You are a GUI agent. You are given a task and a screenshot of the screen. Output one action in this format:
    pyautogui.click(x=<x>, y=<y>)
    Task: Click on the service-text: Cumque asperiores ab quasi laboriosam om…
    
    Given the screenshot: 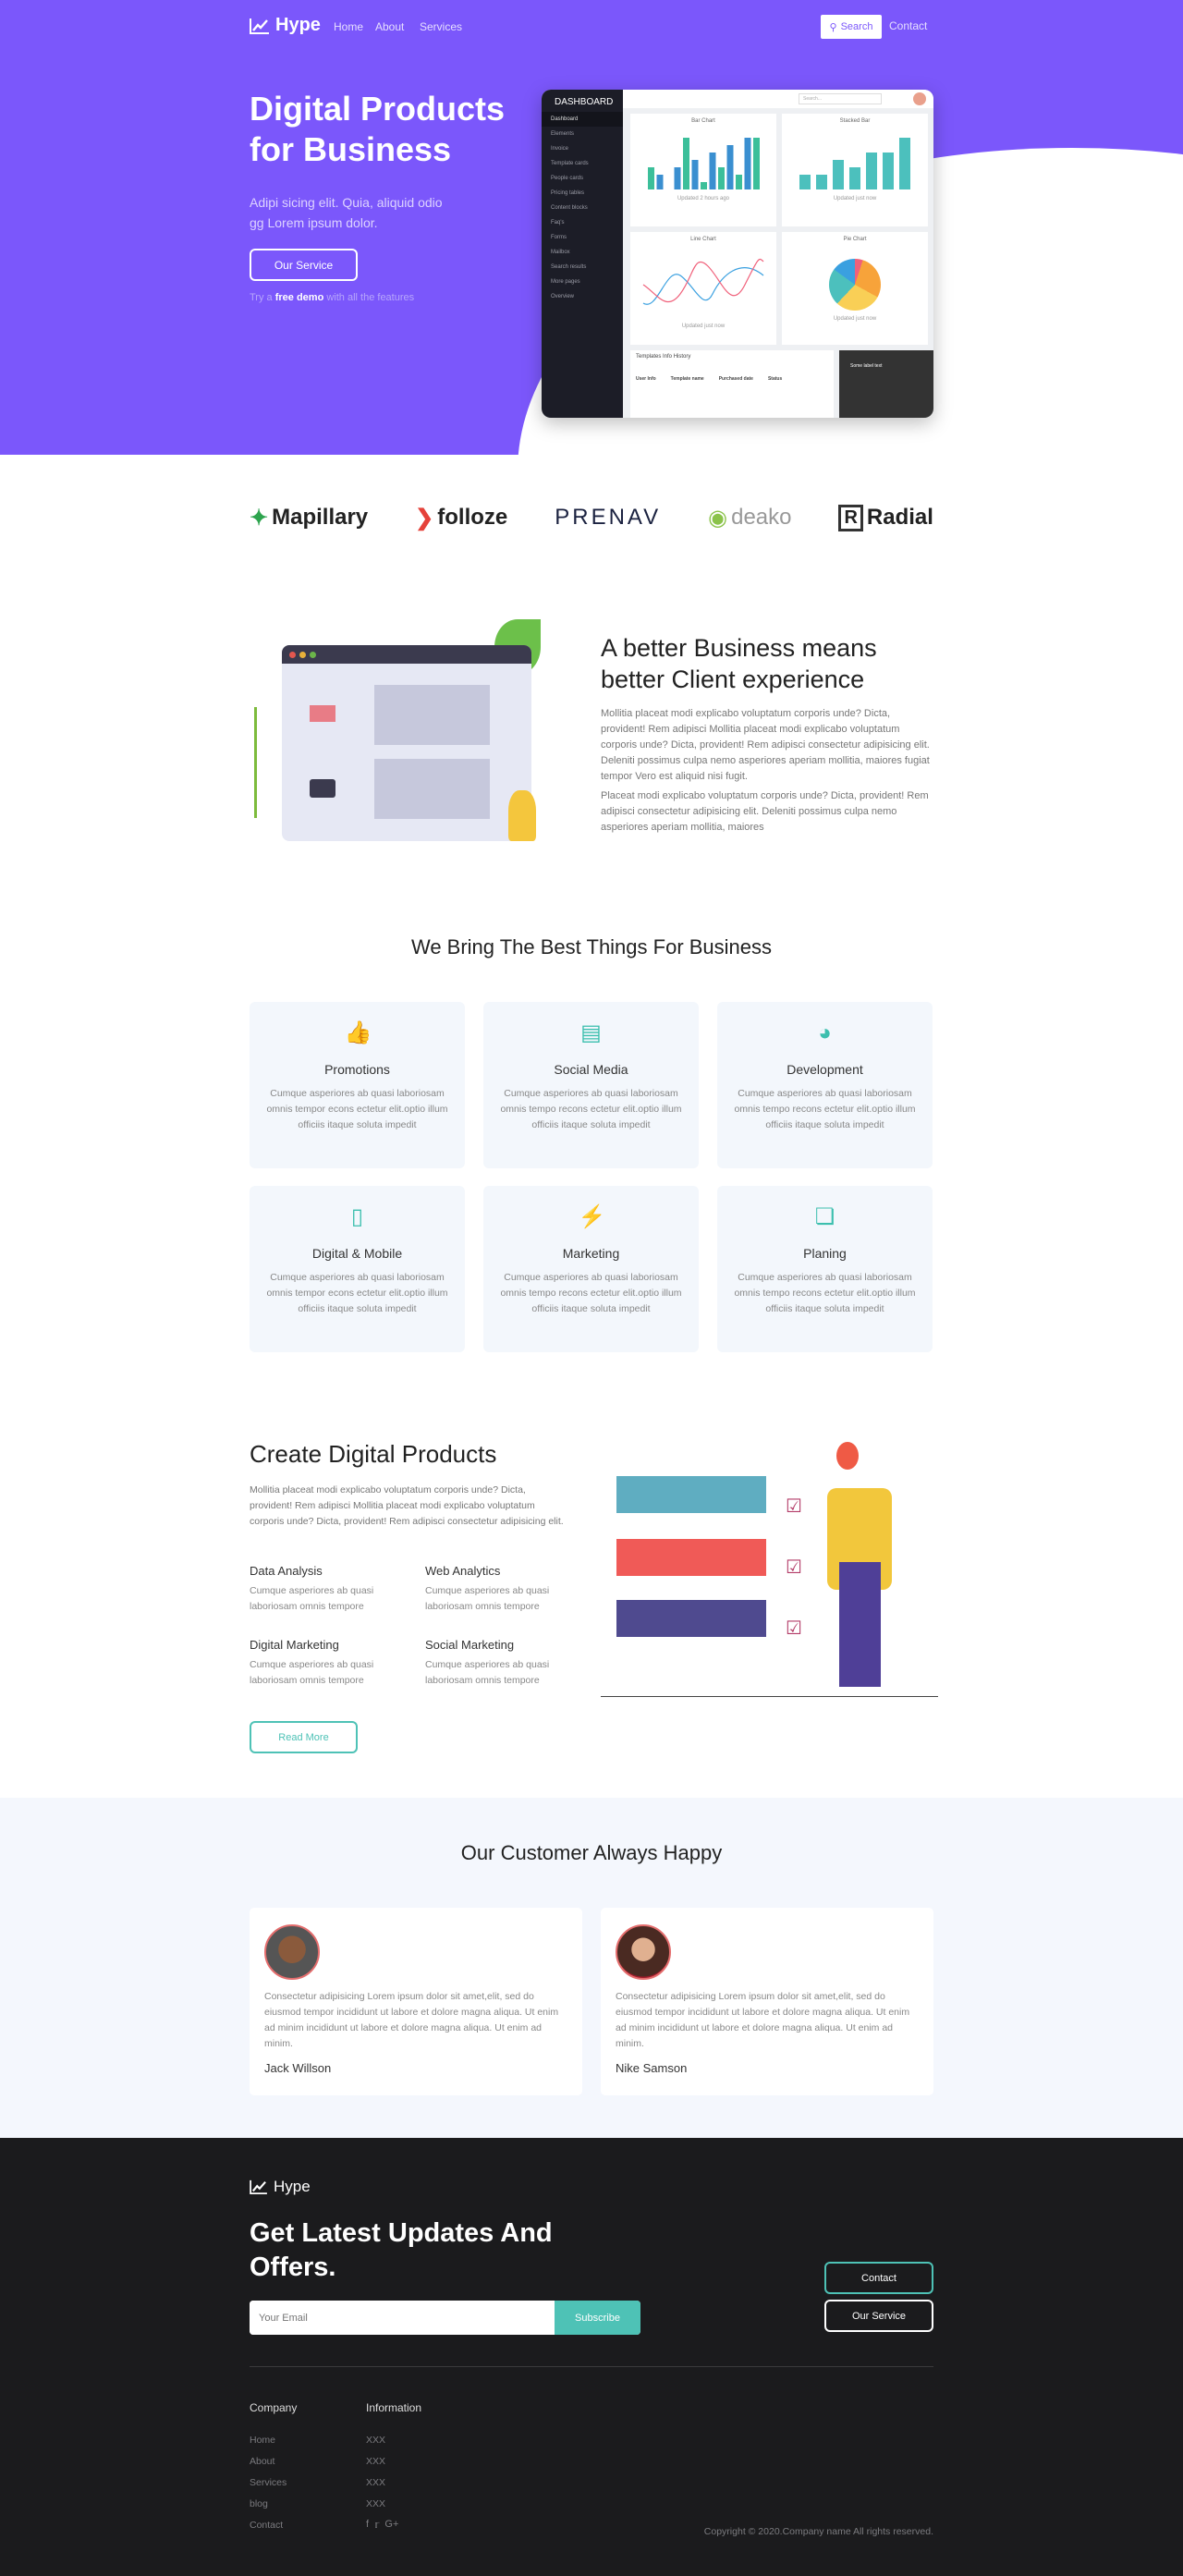 What is the action you would take?
    pyautogui.click(x=591, y=1109)
    